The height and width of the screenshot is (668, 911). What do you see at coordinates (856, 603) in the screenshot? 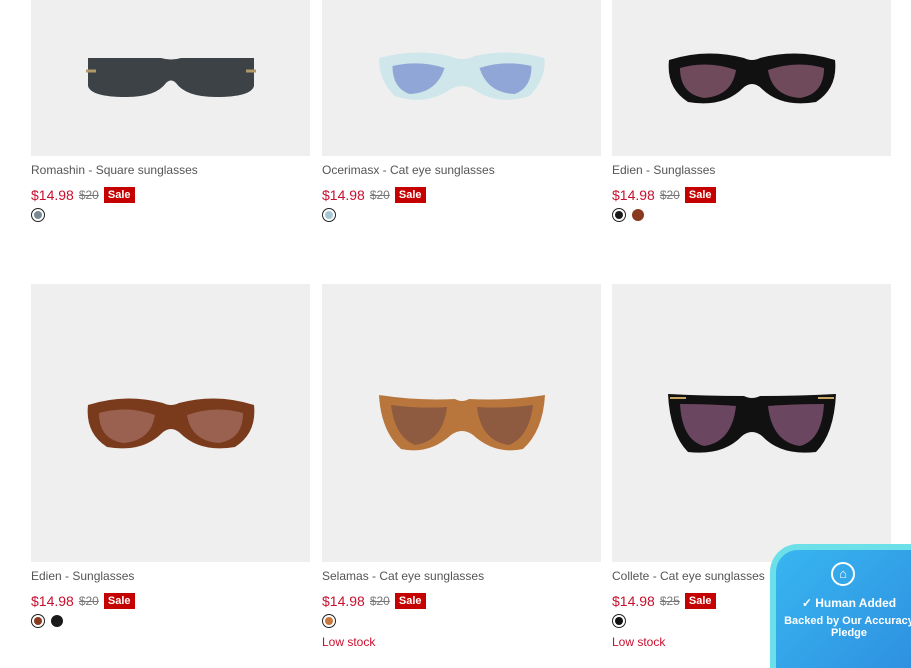
I see `badge-title: Human Added` at bounding box center [856, 603].